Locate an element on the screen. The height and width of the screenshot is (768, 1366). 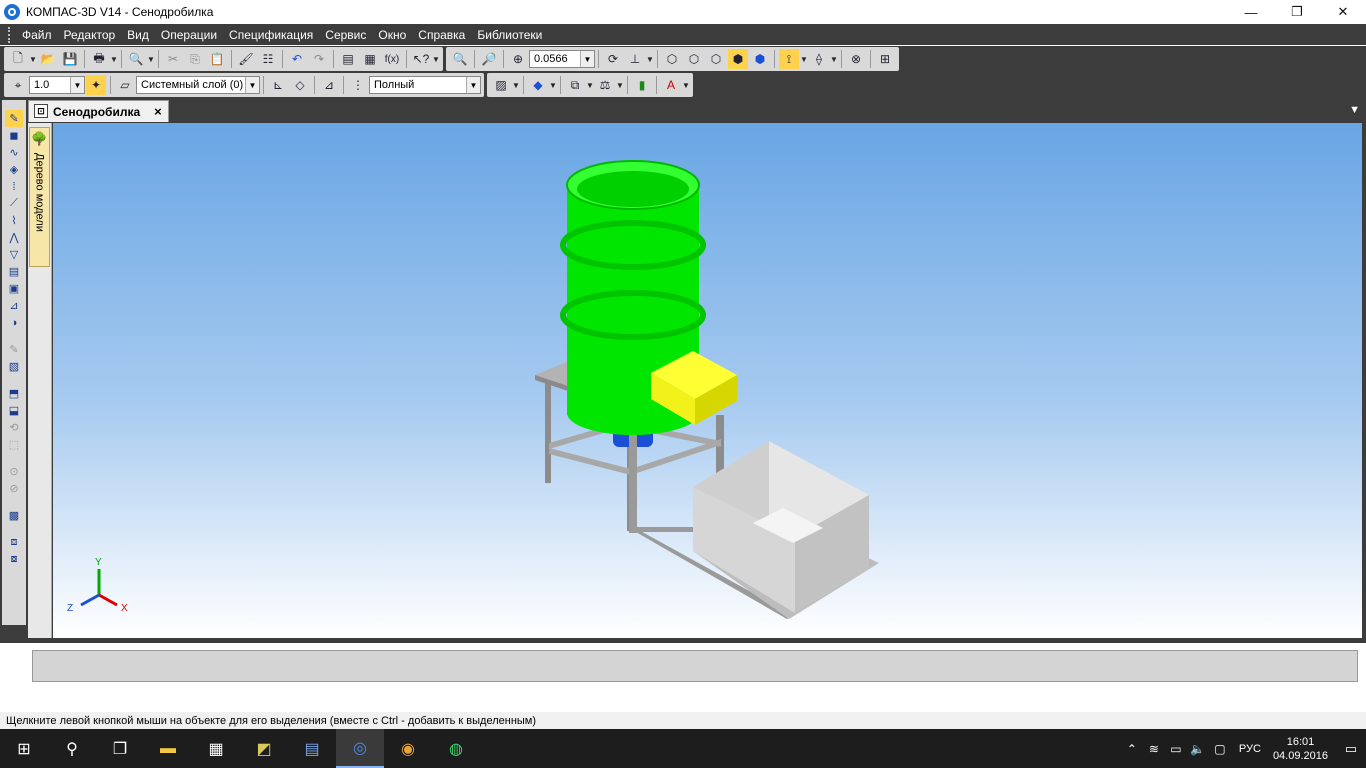
zoom-scale-icon: ⊕ is located at coordinates (518, 59).